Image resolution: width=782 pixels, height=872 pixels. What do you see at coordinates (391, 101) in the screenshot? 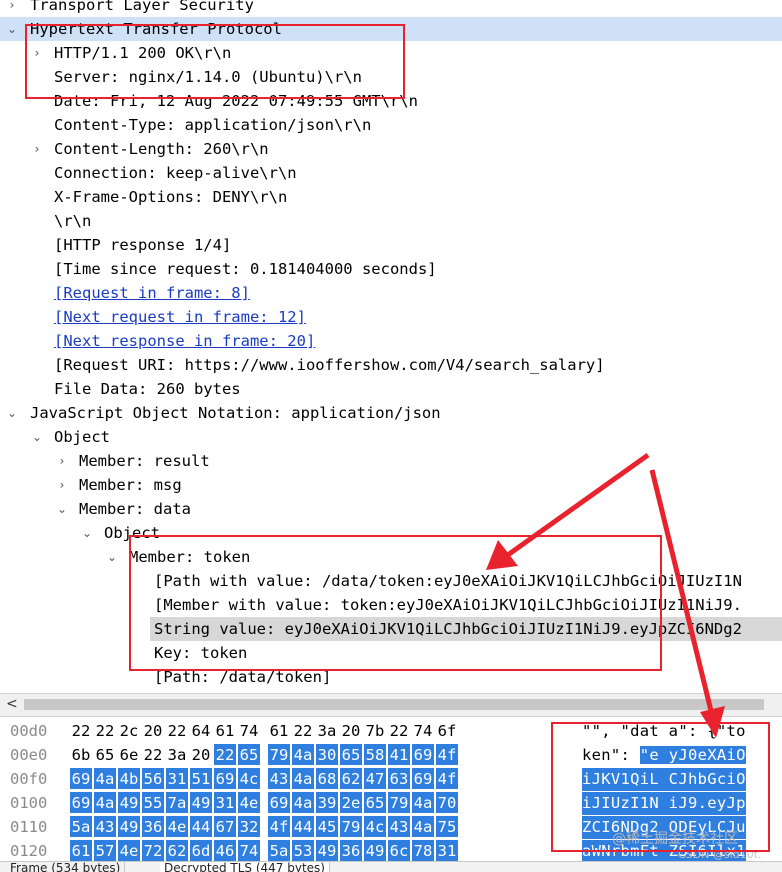
I see `tree-row: Date: Fri, 12 Aug 2022 07:49:55 GMT\r\n` at bounding box center [391, 101].